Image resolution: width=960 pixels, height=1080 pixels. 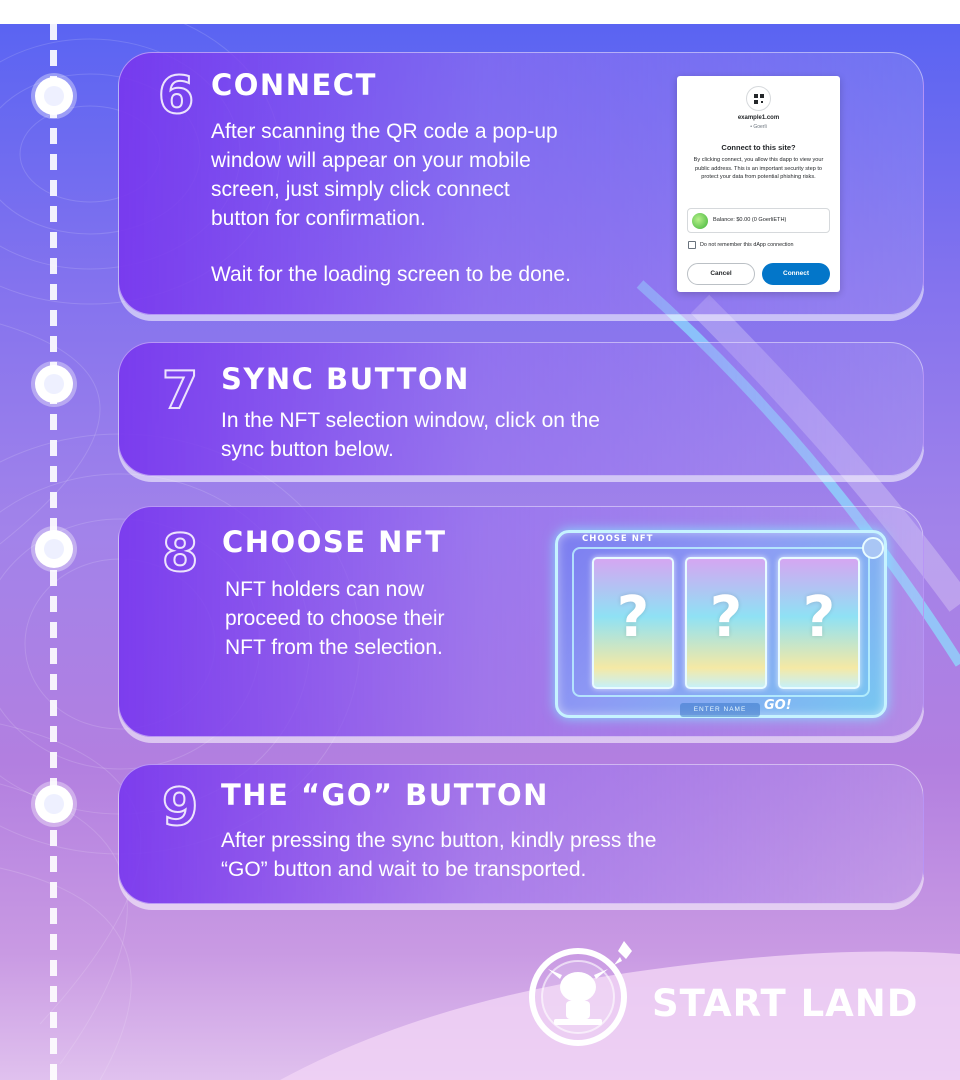 I want to click on balance-text: Balance: $0.00 (0 GoerliETH), so click(x=750, y=220).